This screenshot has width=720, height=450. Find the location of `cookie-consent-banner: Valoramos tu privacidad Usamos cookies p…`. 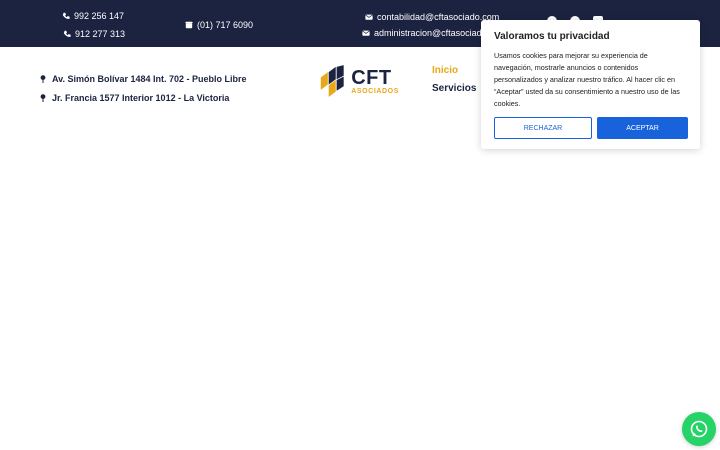

cookie-consent-banner: Valoramos tu privacidad Usamos cookies p… is located at coordinates (590, 84).